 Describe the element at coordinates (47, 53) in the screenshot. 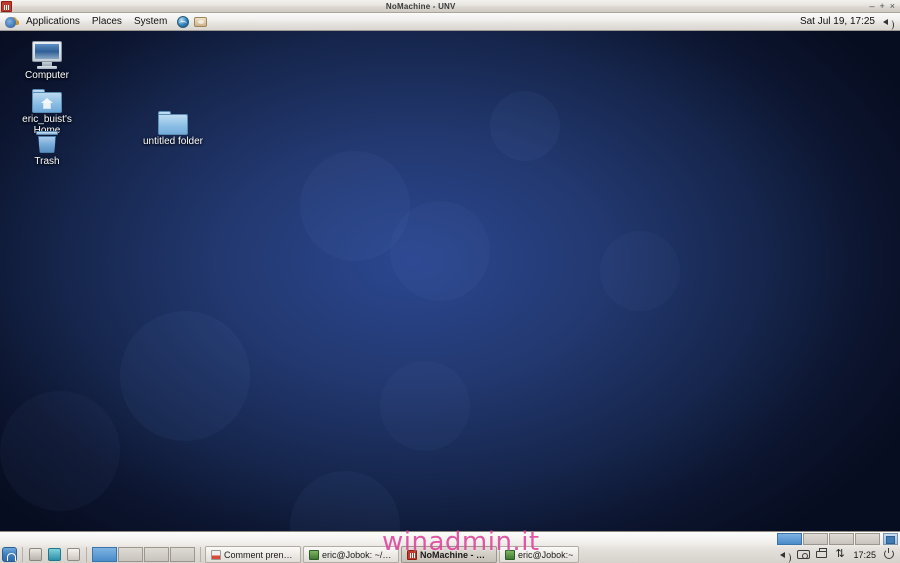

I see `computer-icon` at that location.